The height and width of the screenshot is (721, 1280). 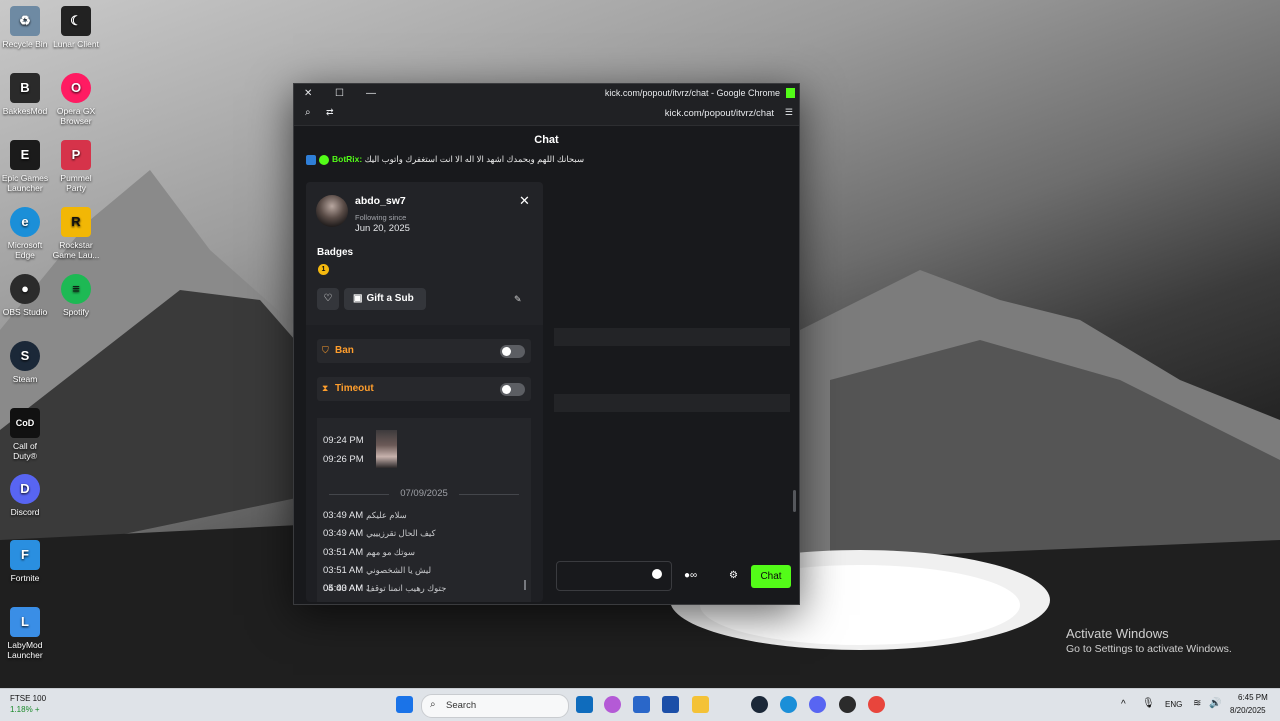 What do you see at coordinates (330, 112) in the screenshot?
I see `translate-icon: ⇄` at bounding box center [330, 112].